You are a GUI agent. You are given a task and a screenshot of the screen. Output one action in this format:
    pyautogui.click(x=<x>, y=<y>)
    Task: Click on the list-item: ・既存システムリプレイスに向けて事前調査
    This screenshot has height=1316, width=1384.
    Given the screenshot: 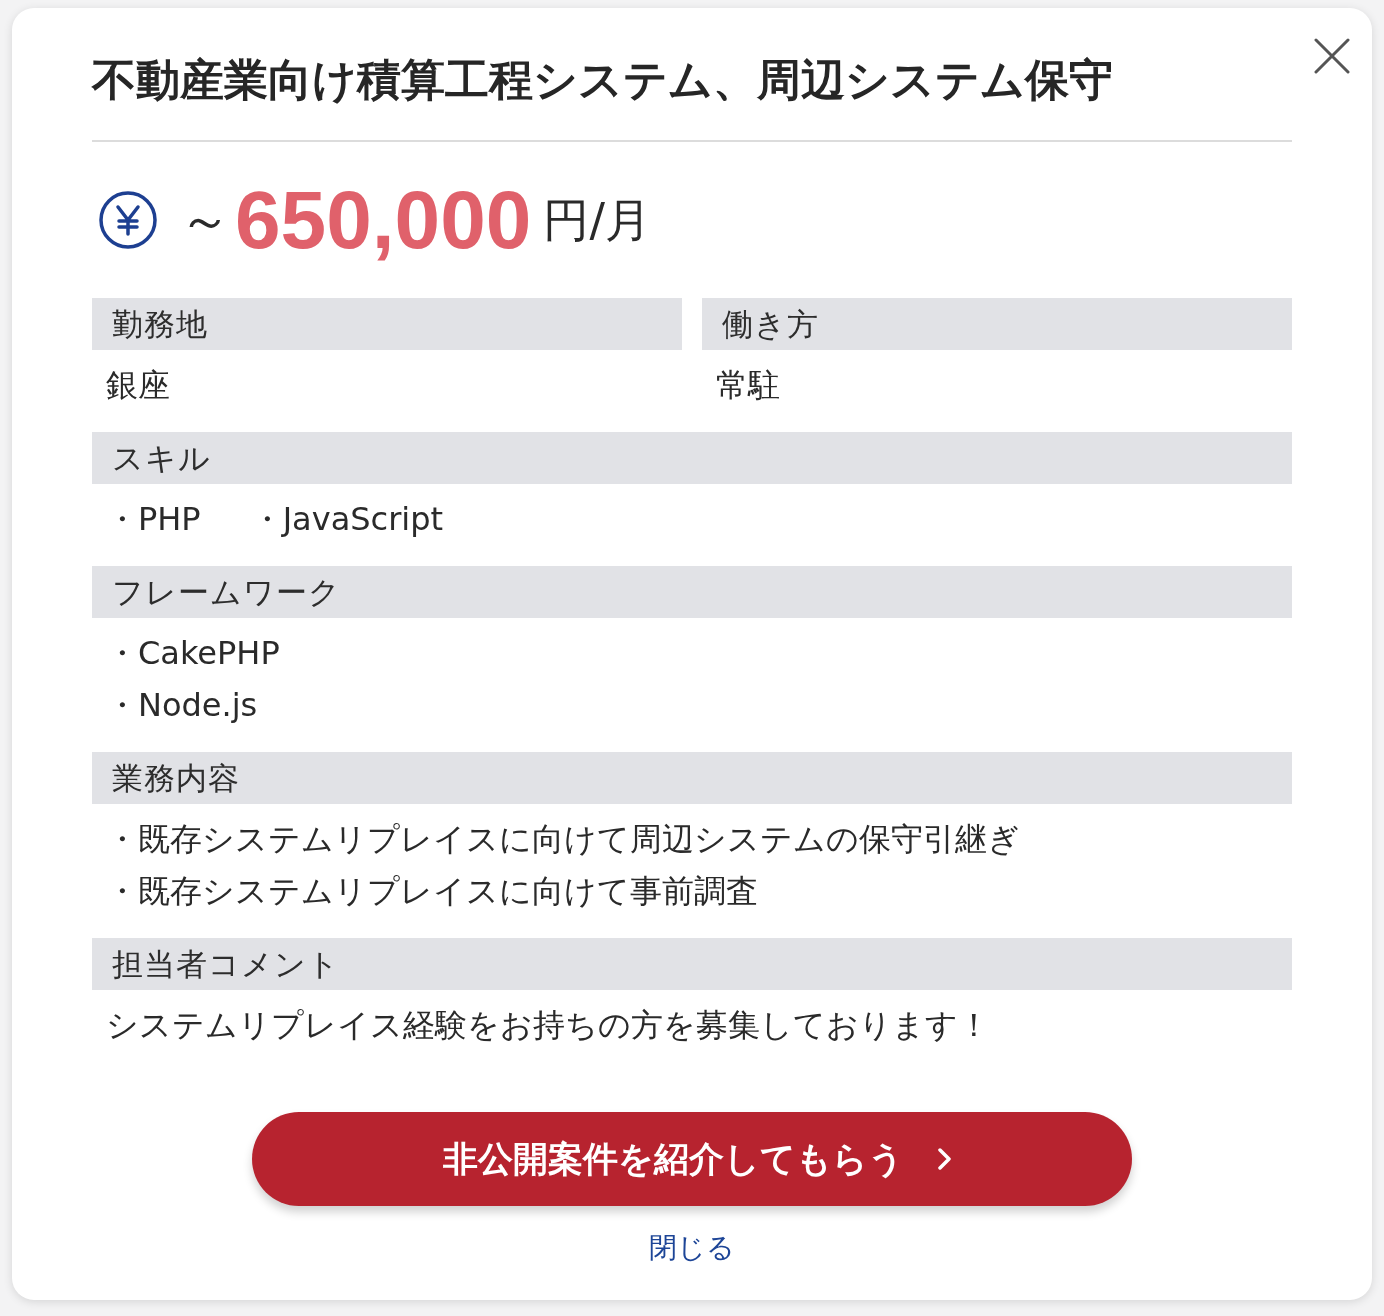 What is the action you would take?
    pyautogui.click(x=432, y=891)
    